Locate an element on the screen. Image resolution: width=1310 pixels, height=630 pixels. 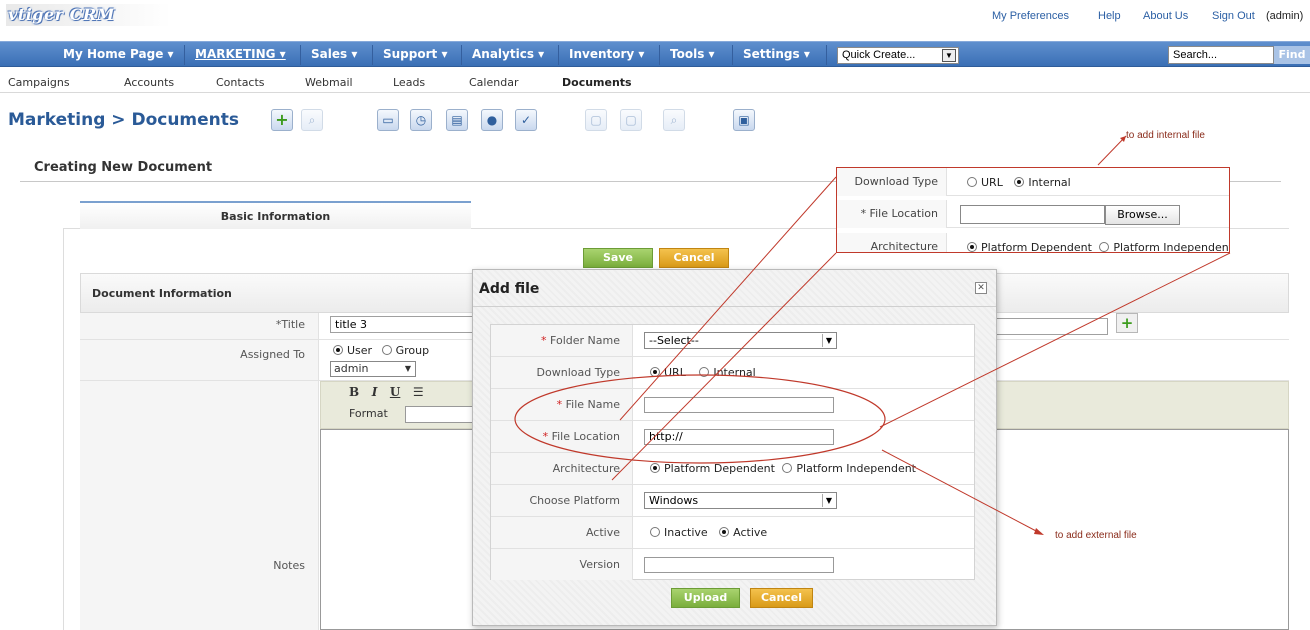
active-row: Active Inactive Active is located at coordinates (732, 533).